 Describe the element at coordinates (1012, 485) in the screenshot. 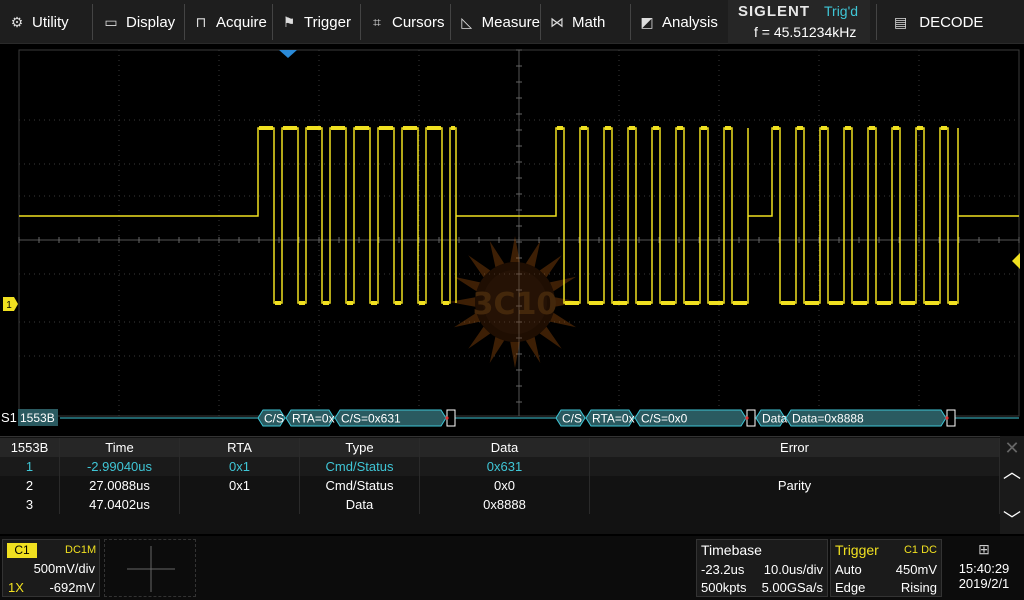

I see `table-scrollbar: ✕ ︿ ﹀` at that location.